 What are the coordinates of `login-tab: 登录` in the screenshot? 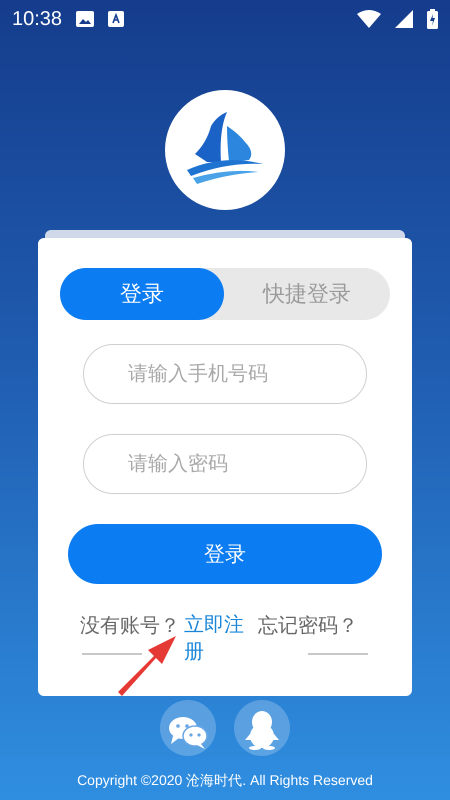 It's located at (142, 294).